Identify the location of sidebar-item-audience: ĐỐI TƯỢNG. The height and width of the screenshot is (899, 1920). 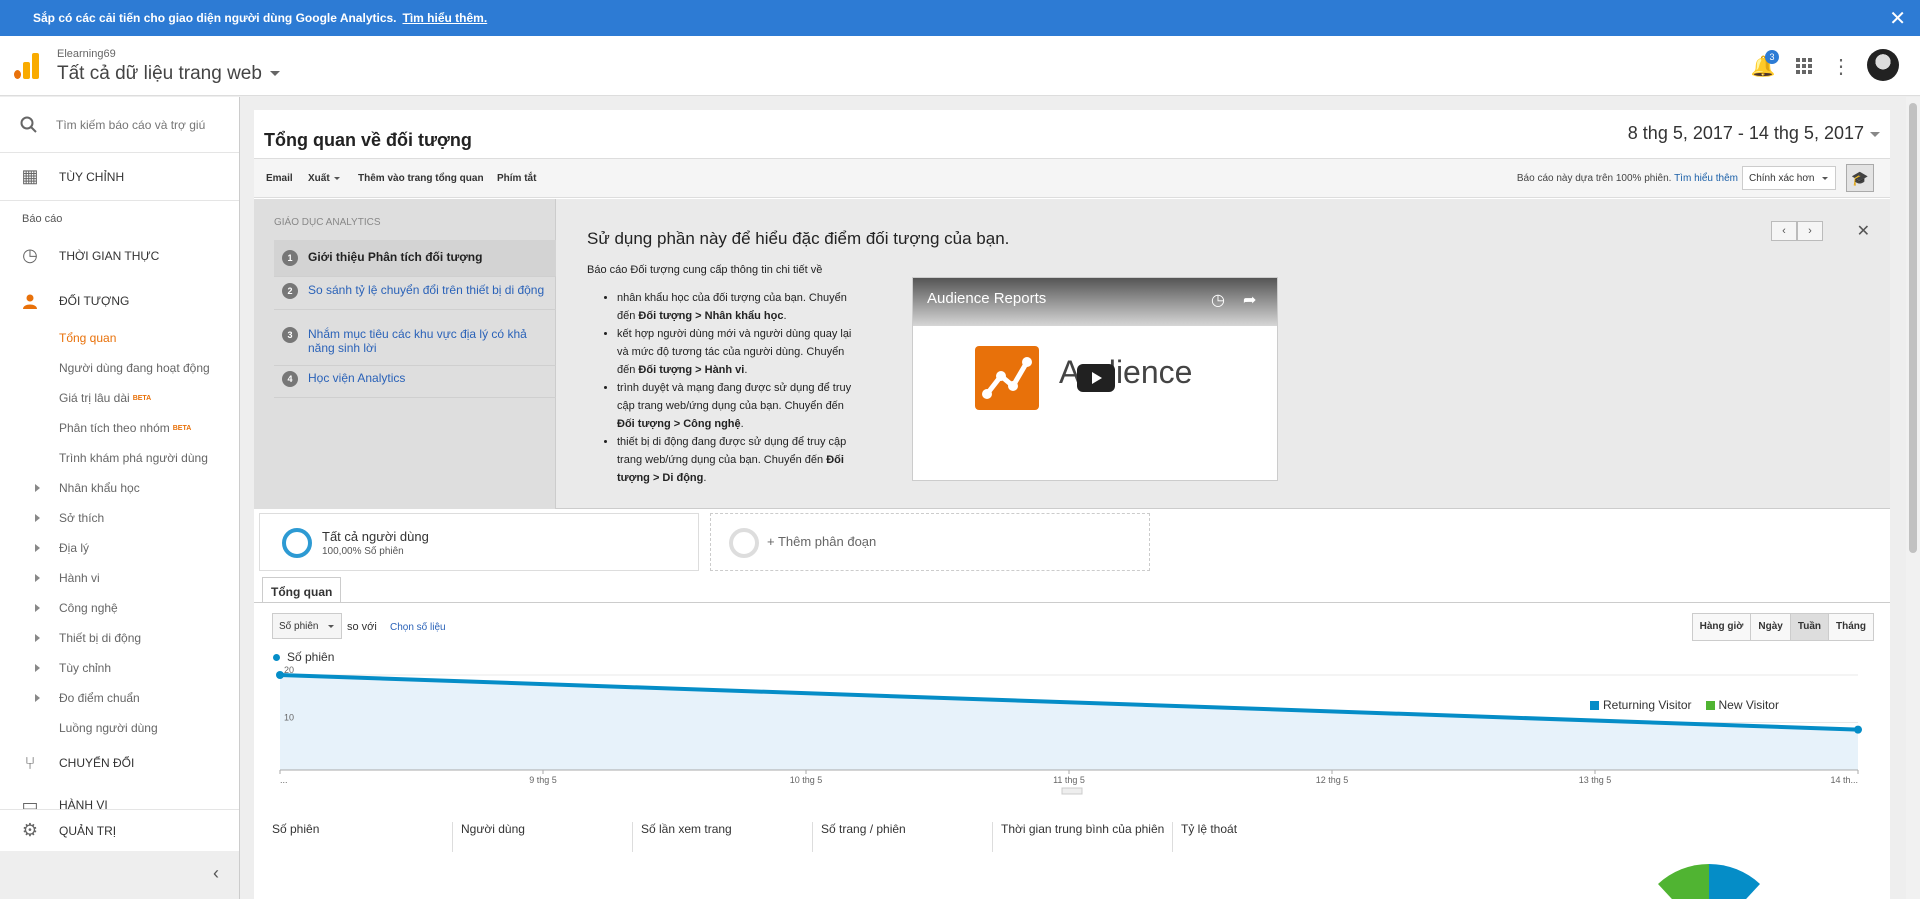
(119, 300).